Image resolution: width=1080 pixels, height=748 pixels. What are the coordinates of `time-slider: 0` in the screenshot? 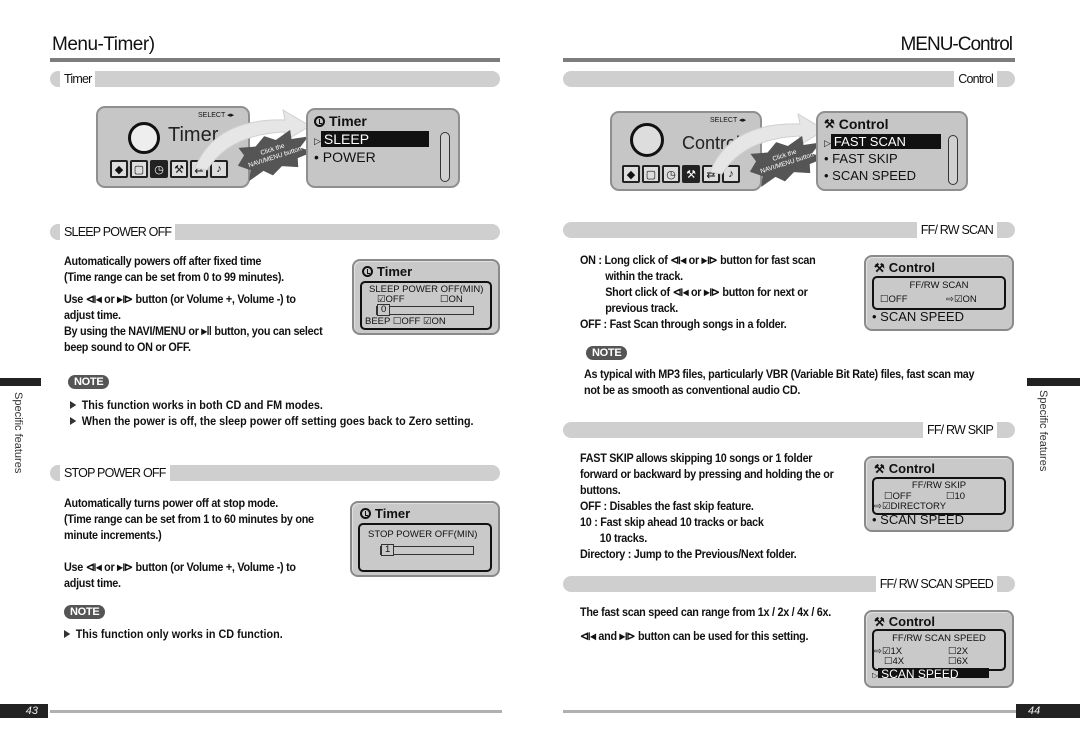 It's located at (425, 310).